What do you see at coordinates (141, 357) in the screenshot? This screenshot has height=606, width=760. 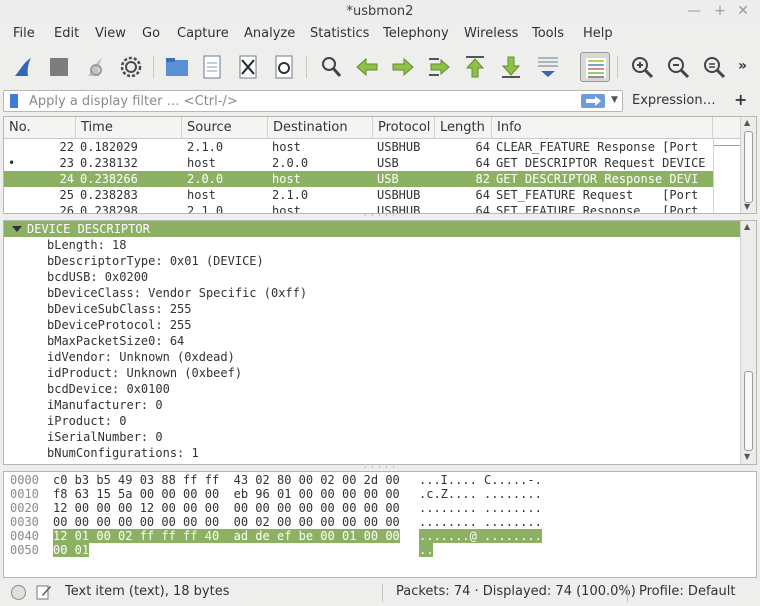 I see `detail-field: idVendor: Unknown (0xdead)` at bounding box center [141, 357].